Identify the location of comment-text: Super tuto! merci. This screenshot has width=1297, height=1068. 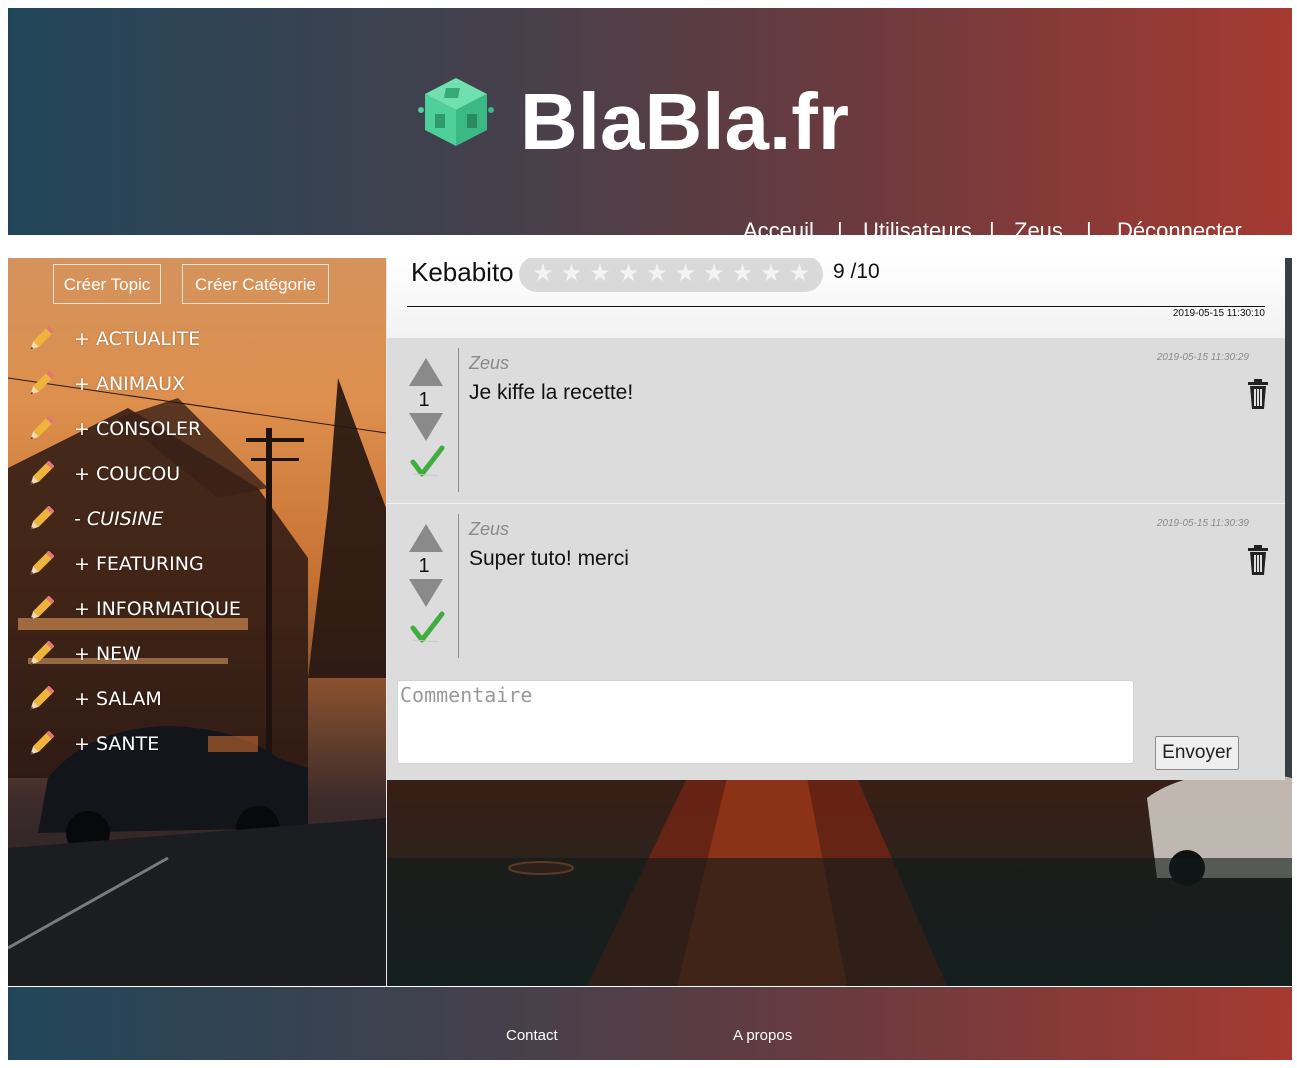
(549, 558).